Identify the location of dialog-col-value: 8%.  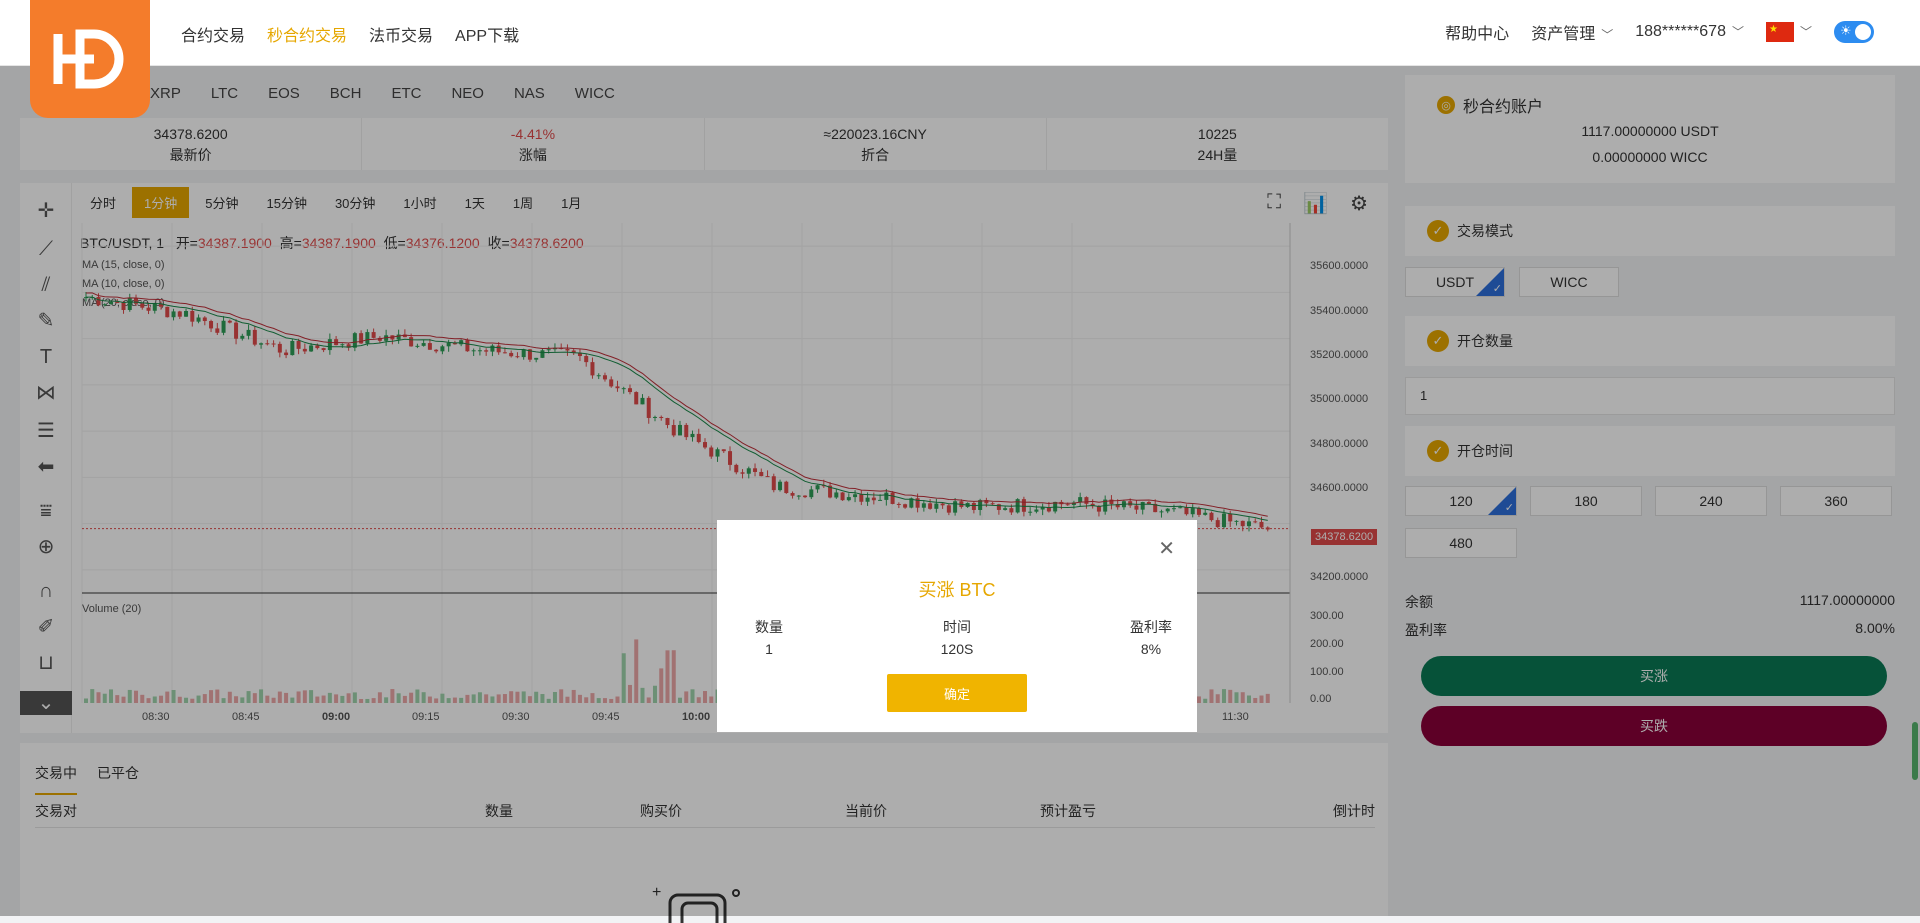
(1151, 649).